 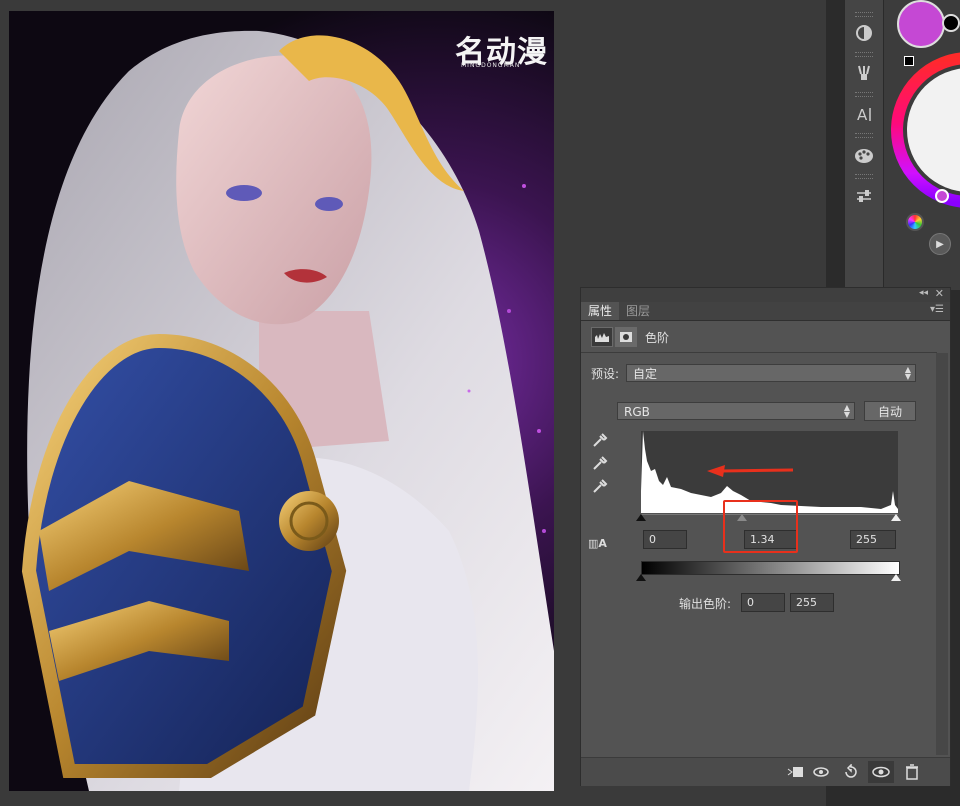 I want to click on preset-value: 自定, so click(x=645, y=374).